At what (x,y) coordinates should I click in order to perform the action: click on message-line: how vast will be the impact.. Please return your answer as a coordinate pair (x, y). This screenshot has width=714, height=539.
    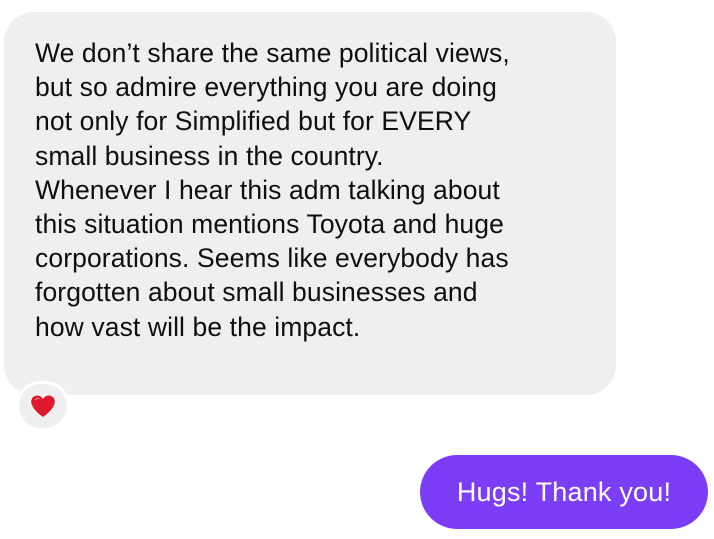
    Looking at the image, I should click on (198, 326).